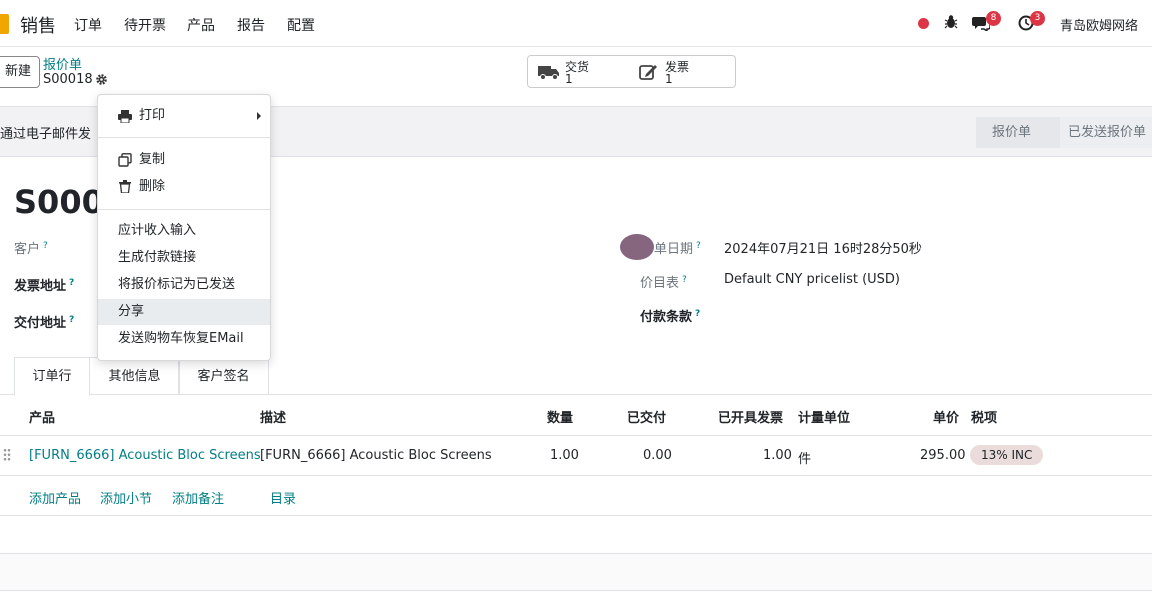 This screenshot has height=601, width=1152. Describe the element at coordinates (669, 79) in the screenshot. I see `invoice-count: 1` at that location.